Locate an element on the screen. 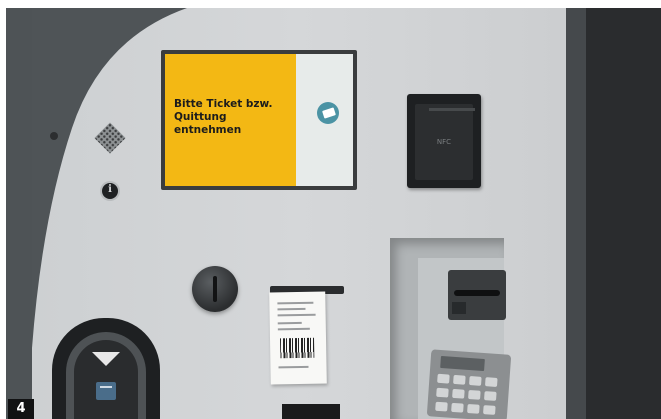 Image resolution: width=661 pixels, height=419 pixels. coin-slot is located at coordinates (215, 289).